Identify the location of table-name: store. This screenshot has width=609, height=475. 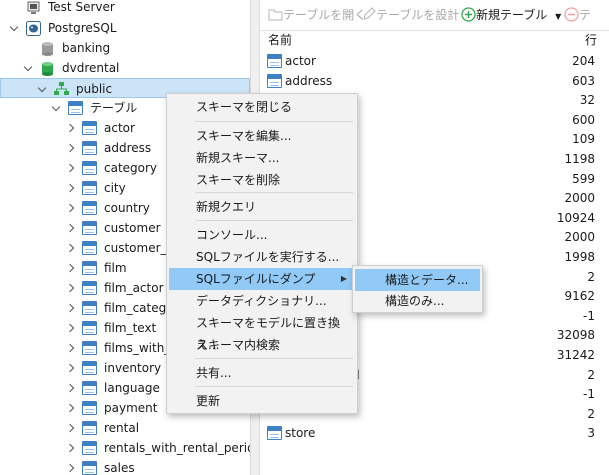
(300, 433).